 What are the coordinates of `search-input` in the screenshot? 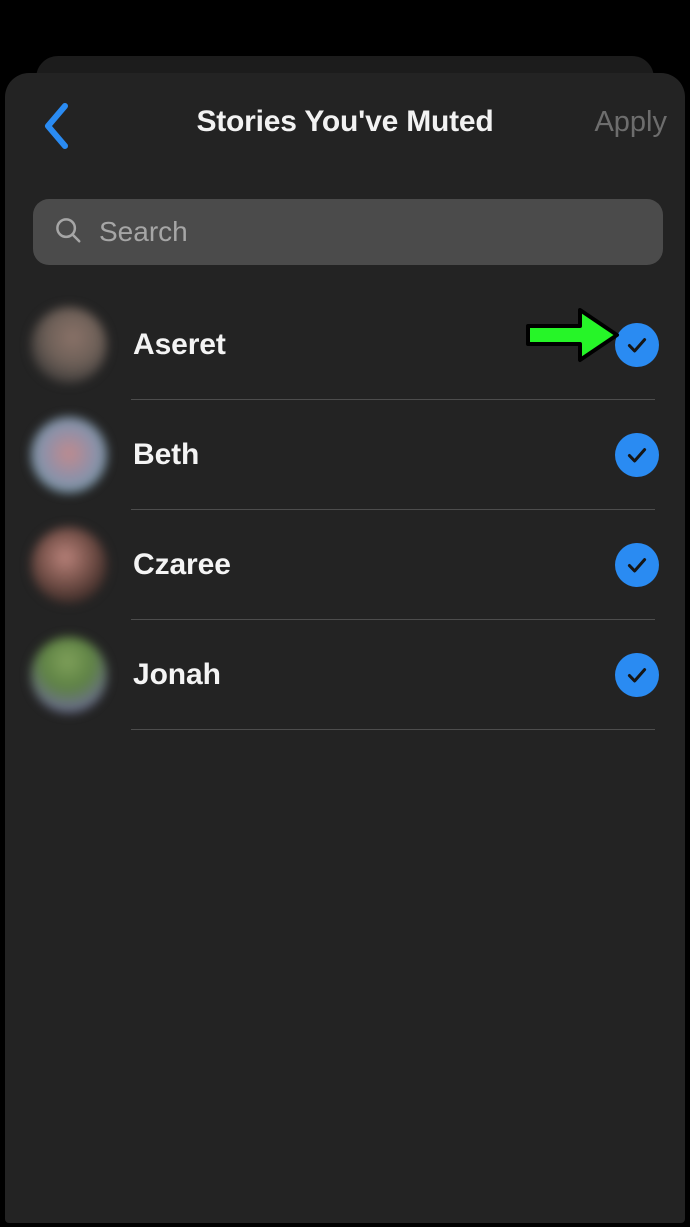 It's located at (371, 232).